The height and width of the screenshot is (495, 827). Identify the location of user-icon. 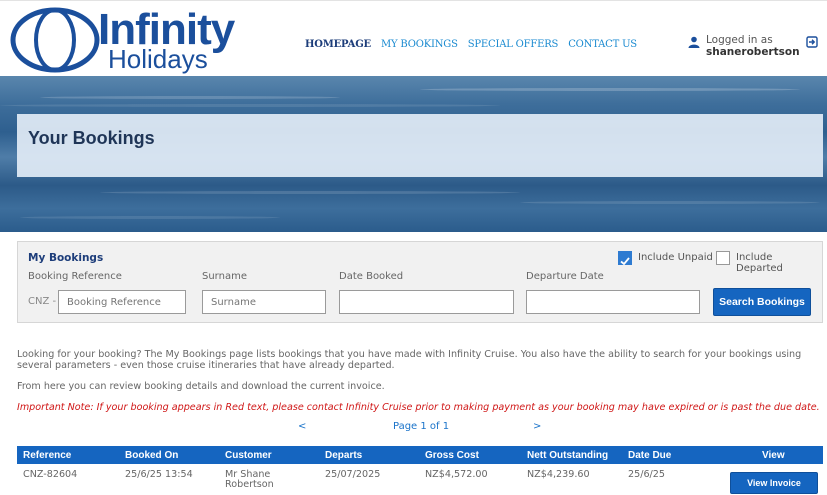
(694, 42).